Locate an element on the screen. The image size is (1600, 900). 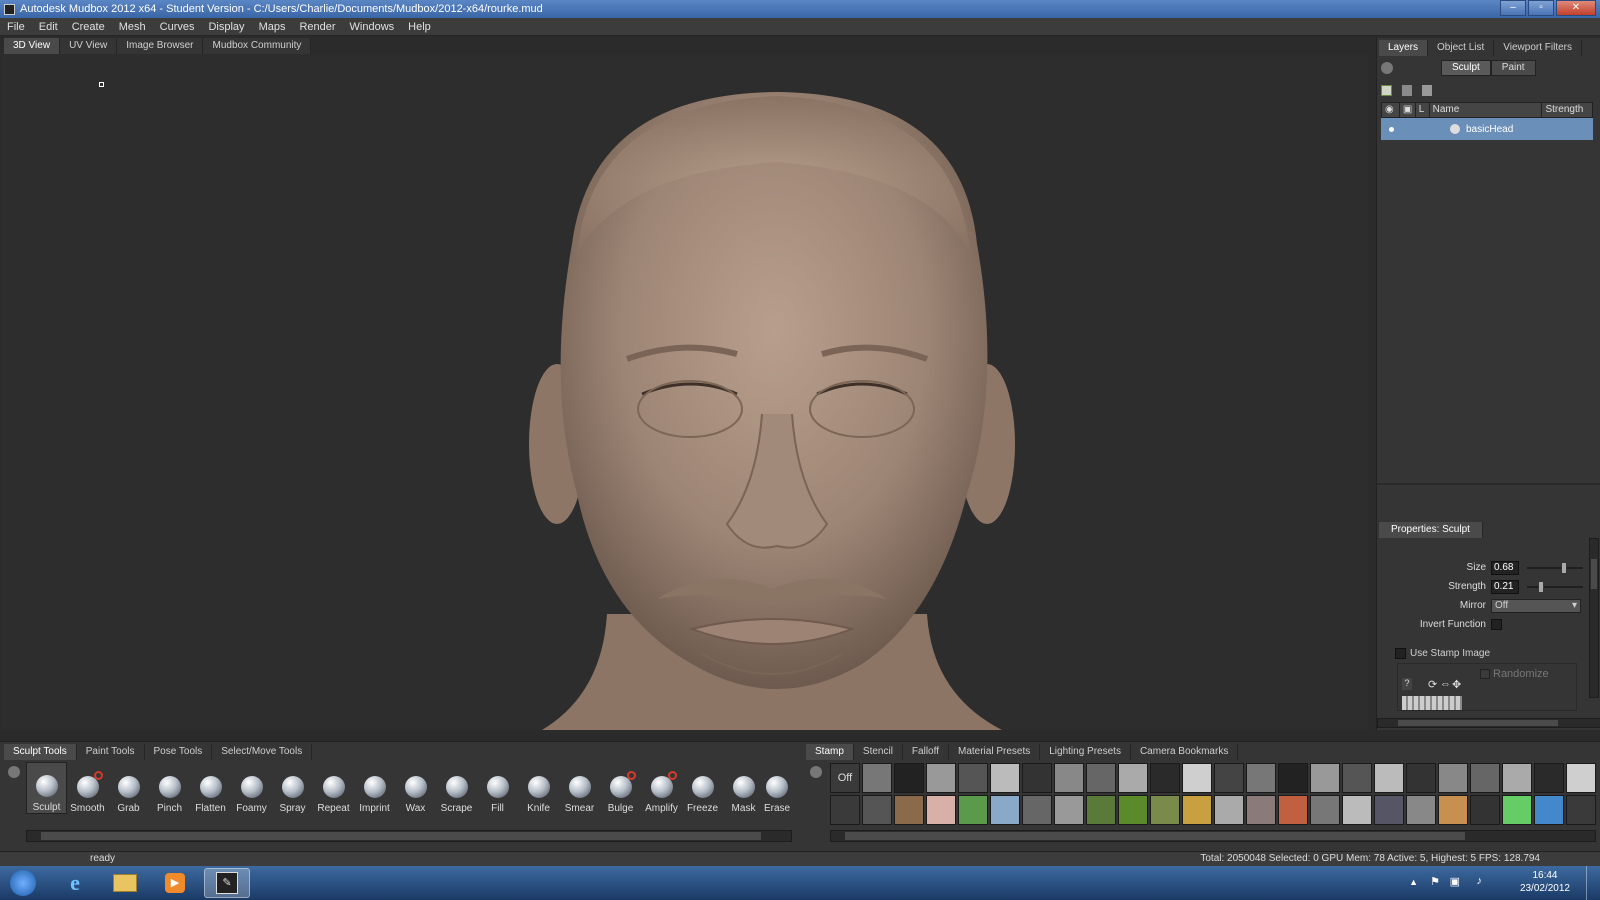
layer-row: basicHead is located at coordinates (1487, 129).